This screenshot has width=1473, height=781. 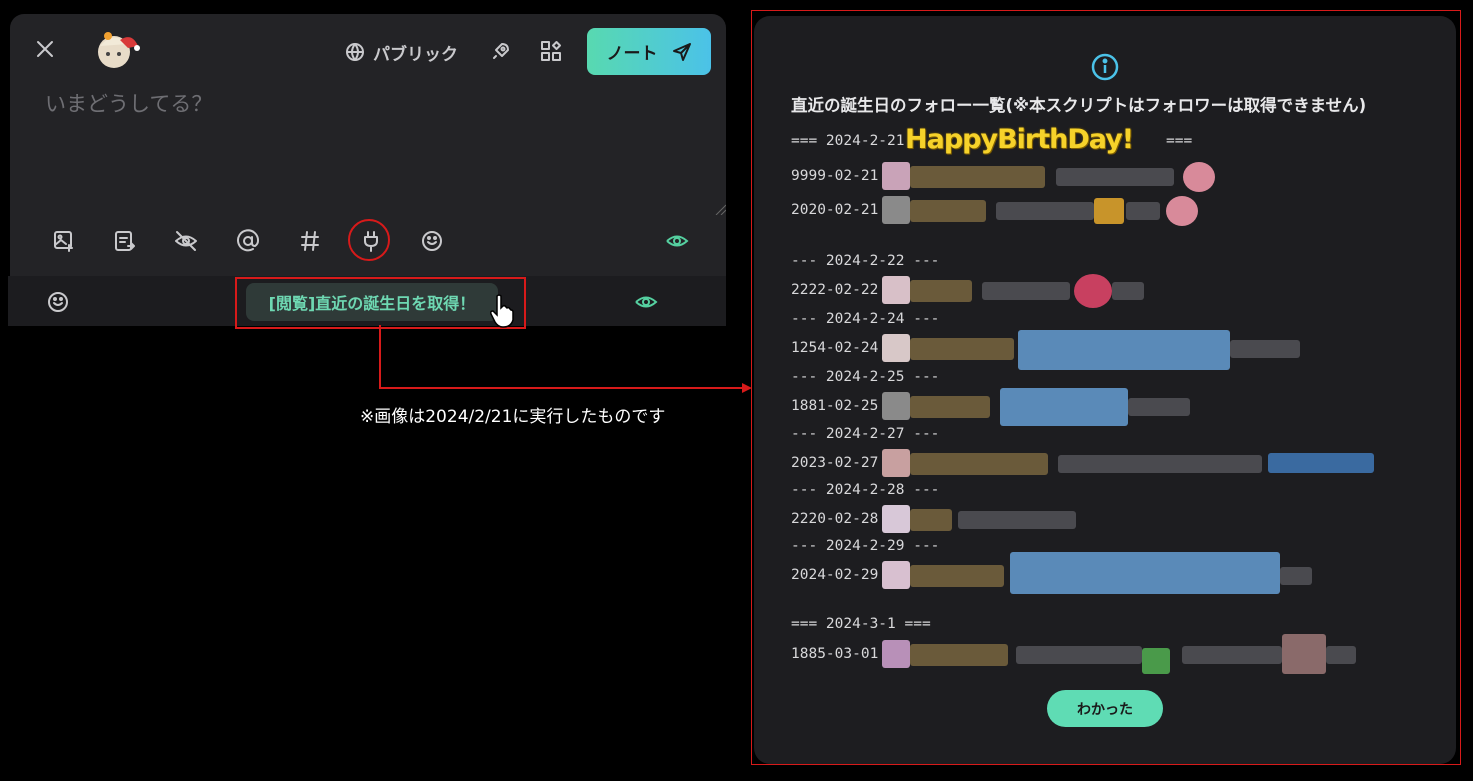 I want to click on post-button-label: ノート, so click(x=632, y=54).